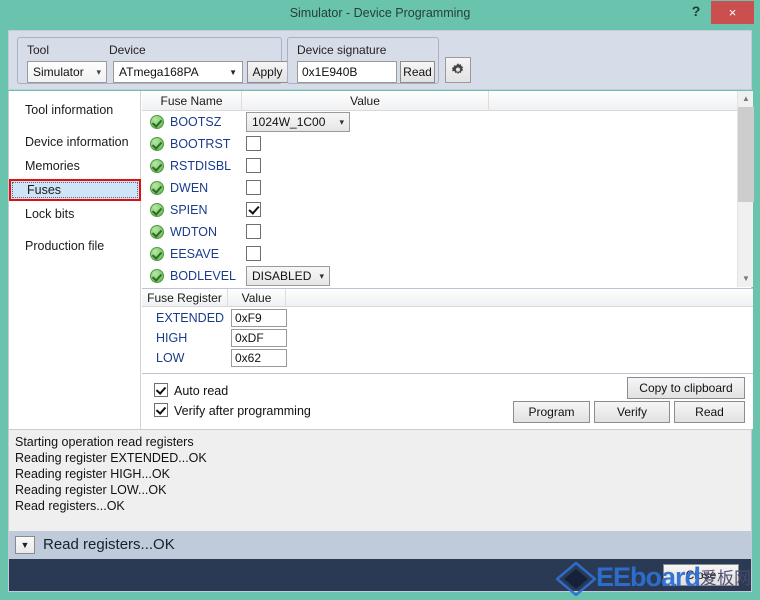 The height and width of the screenshot is (600, 760). Describe the element at coordinates (417, 72) in the screenshot. I see `signature-read-button: Read` at that location.